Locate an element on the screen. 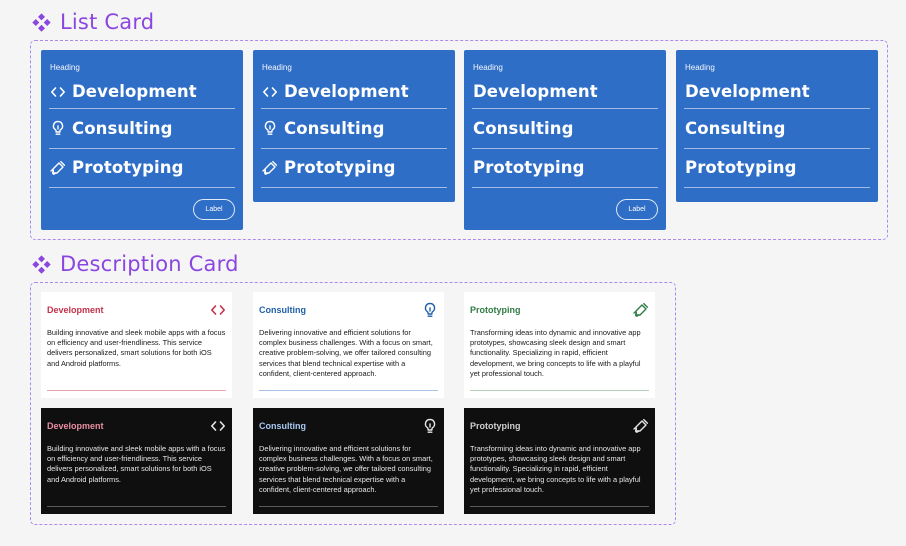 This screenshot has height=546, width=906. section-title-text: List Card is located at coordinates (107, 22).